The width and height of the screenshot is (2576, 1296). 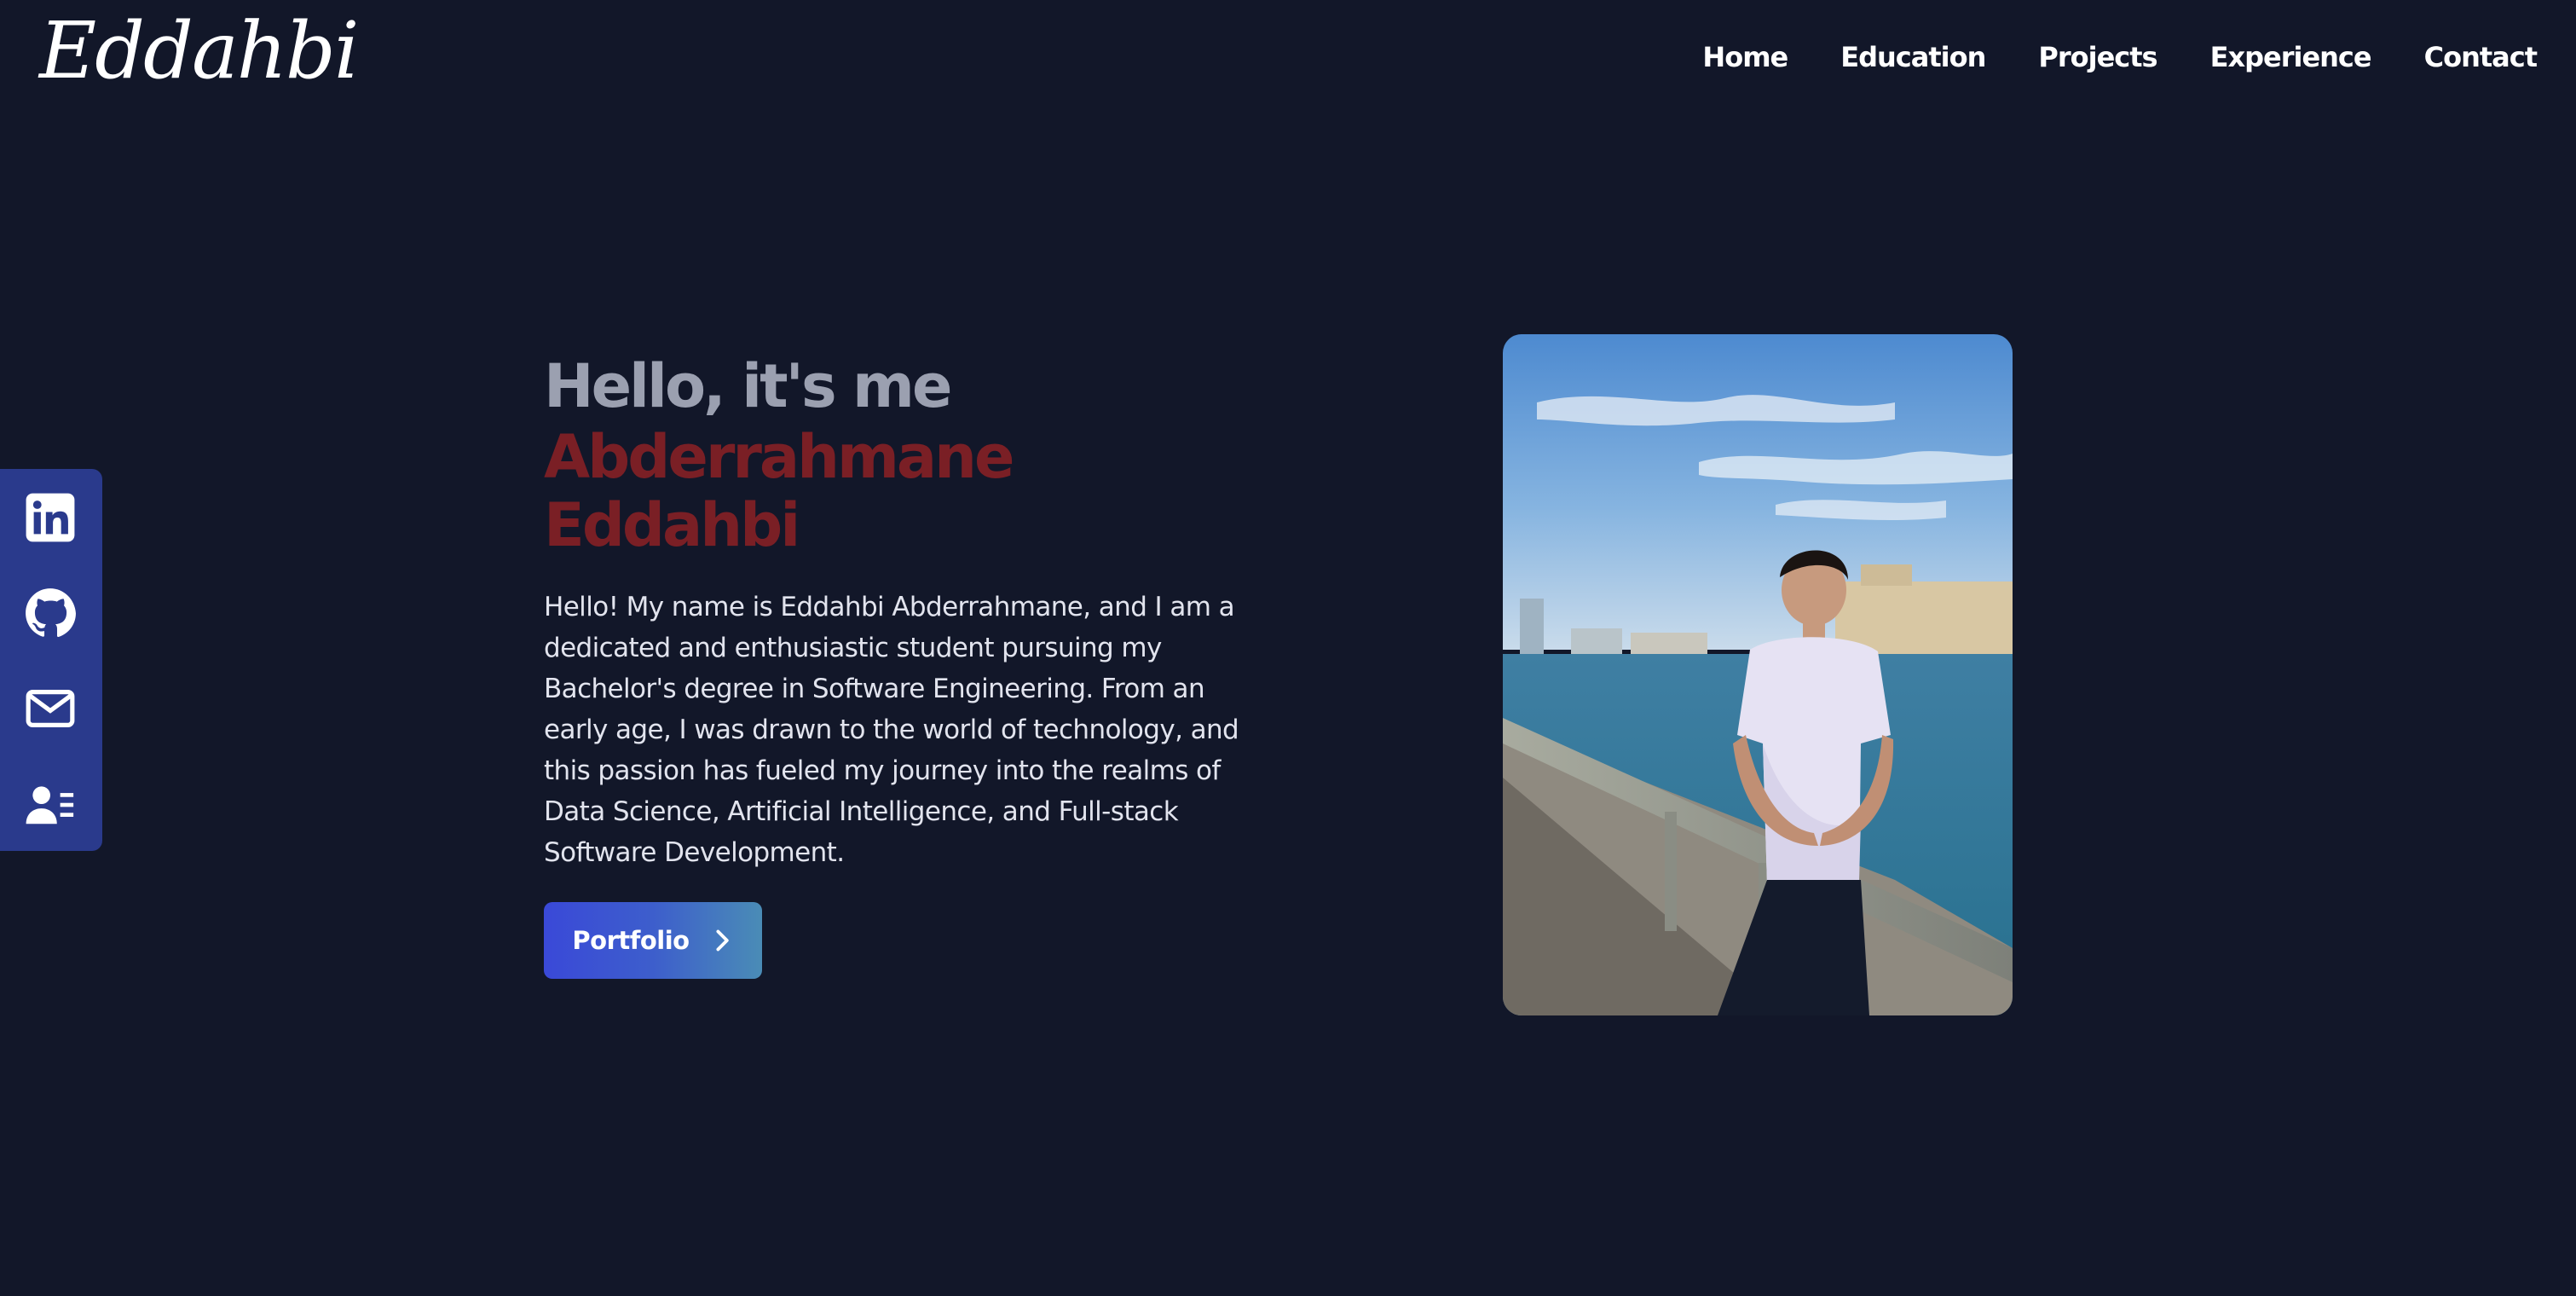 What do you see at coordinates (1758, 675) in the screenshot?
I see `profile-photo` at bounding box center [1758, 675].